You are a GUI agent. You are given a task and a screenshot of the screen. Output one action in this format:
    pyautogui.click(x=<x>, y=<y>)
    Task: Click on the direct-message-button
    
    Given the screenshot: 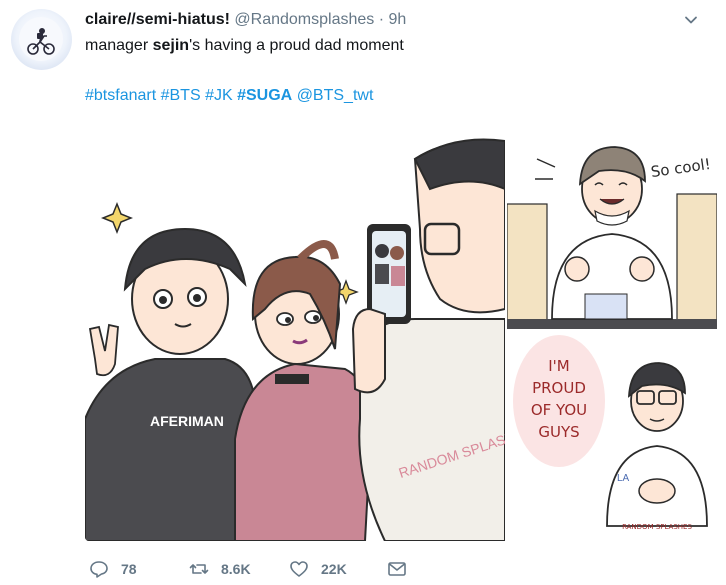 What is the action you would take?
    pyautogui.click(x=397, y=569)
    